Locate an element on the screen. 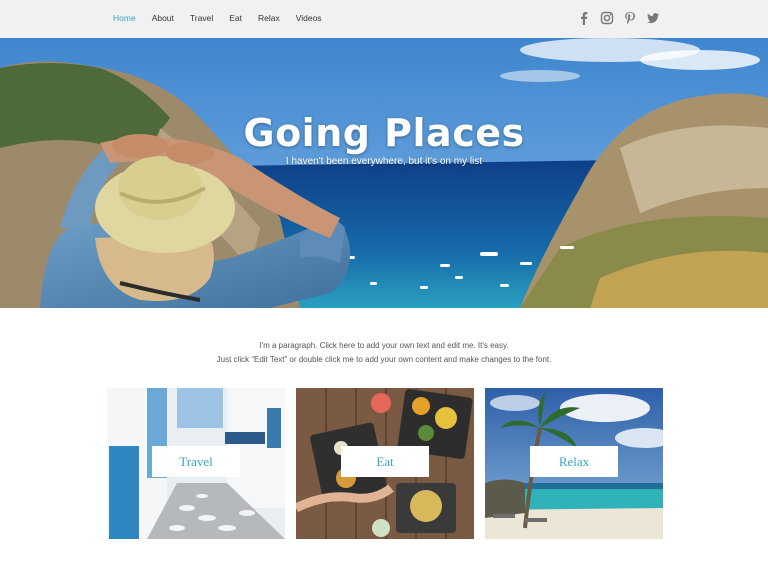 The height and width of the screenshot is (576, 768). card-relax: Relax is located at coordinates (574, 463).